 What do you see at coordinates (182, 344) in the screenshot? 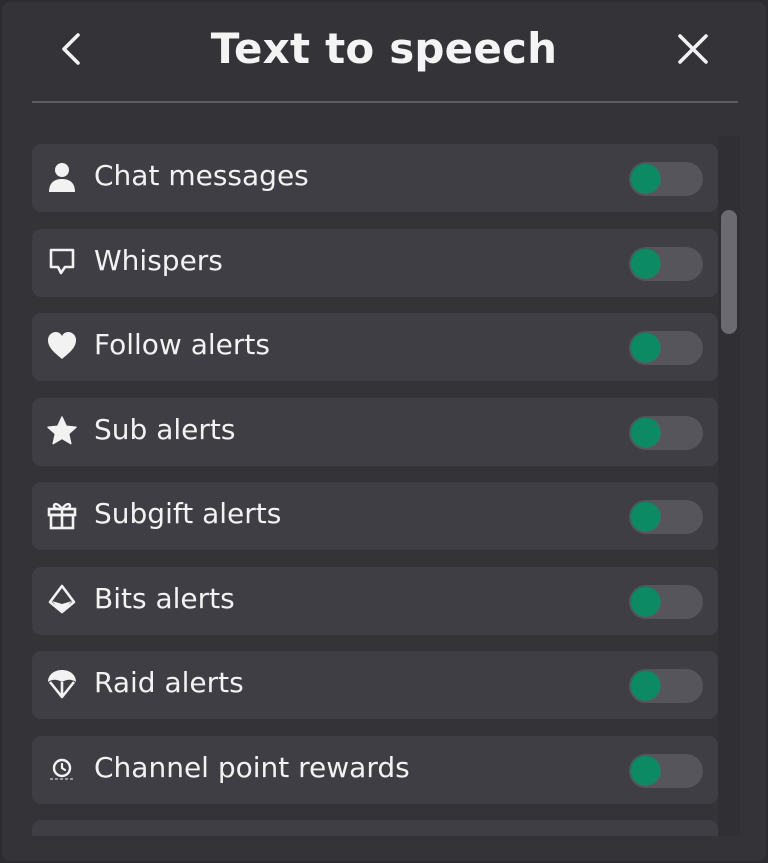
I see `list-item-label: Follow alerts` at bounding box center [182, 344].